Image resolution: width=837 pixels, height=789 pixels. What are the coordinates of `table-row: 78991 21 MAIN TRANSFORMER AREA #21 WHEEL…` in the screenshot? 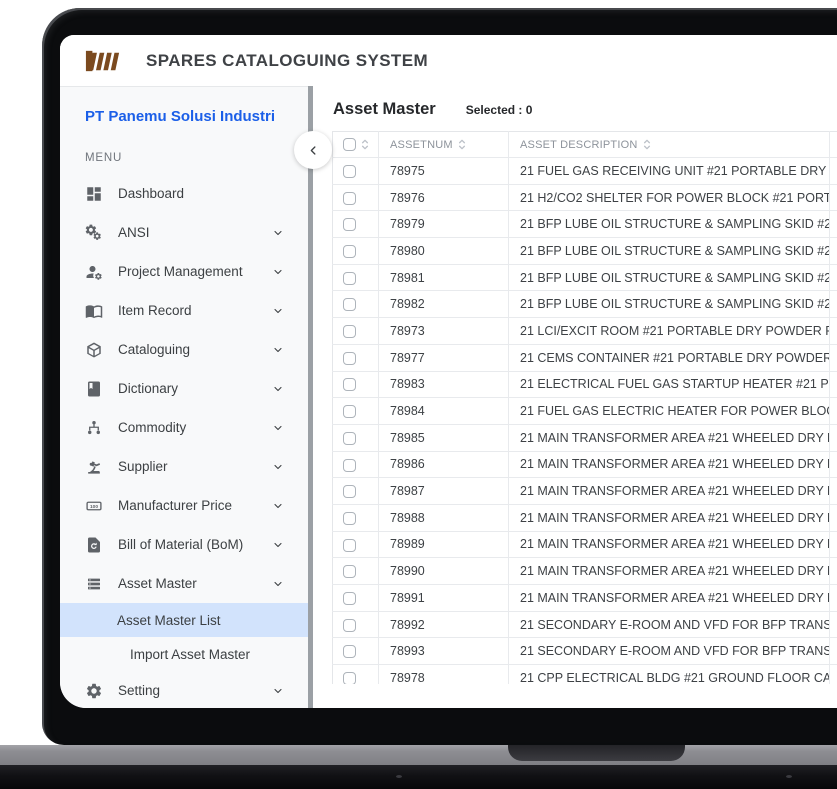 It's located at (584, 598).